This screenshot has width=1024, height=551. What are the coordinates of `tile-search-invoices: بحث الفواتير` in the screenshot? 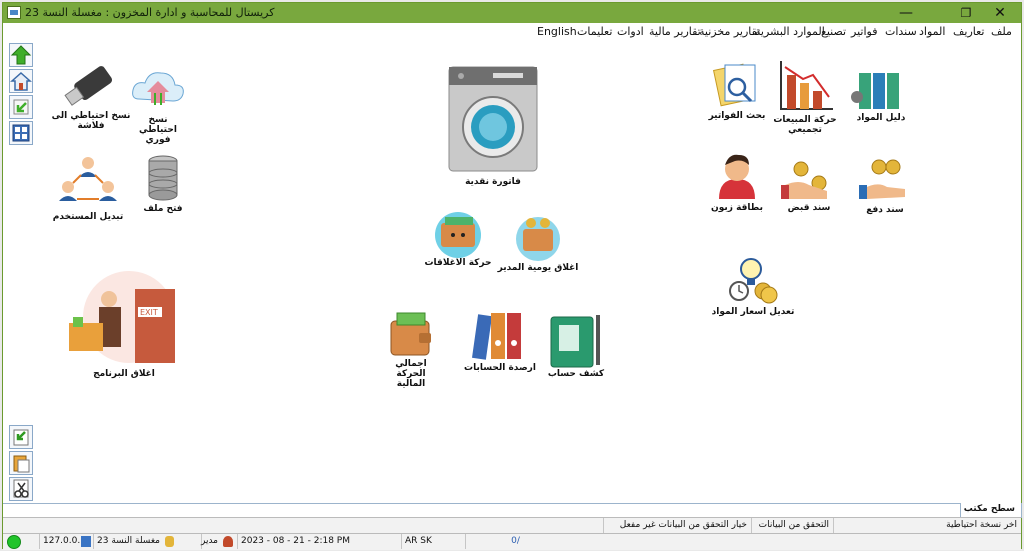 It's located at (737, 91).